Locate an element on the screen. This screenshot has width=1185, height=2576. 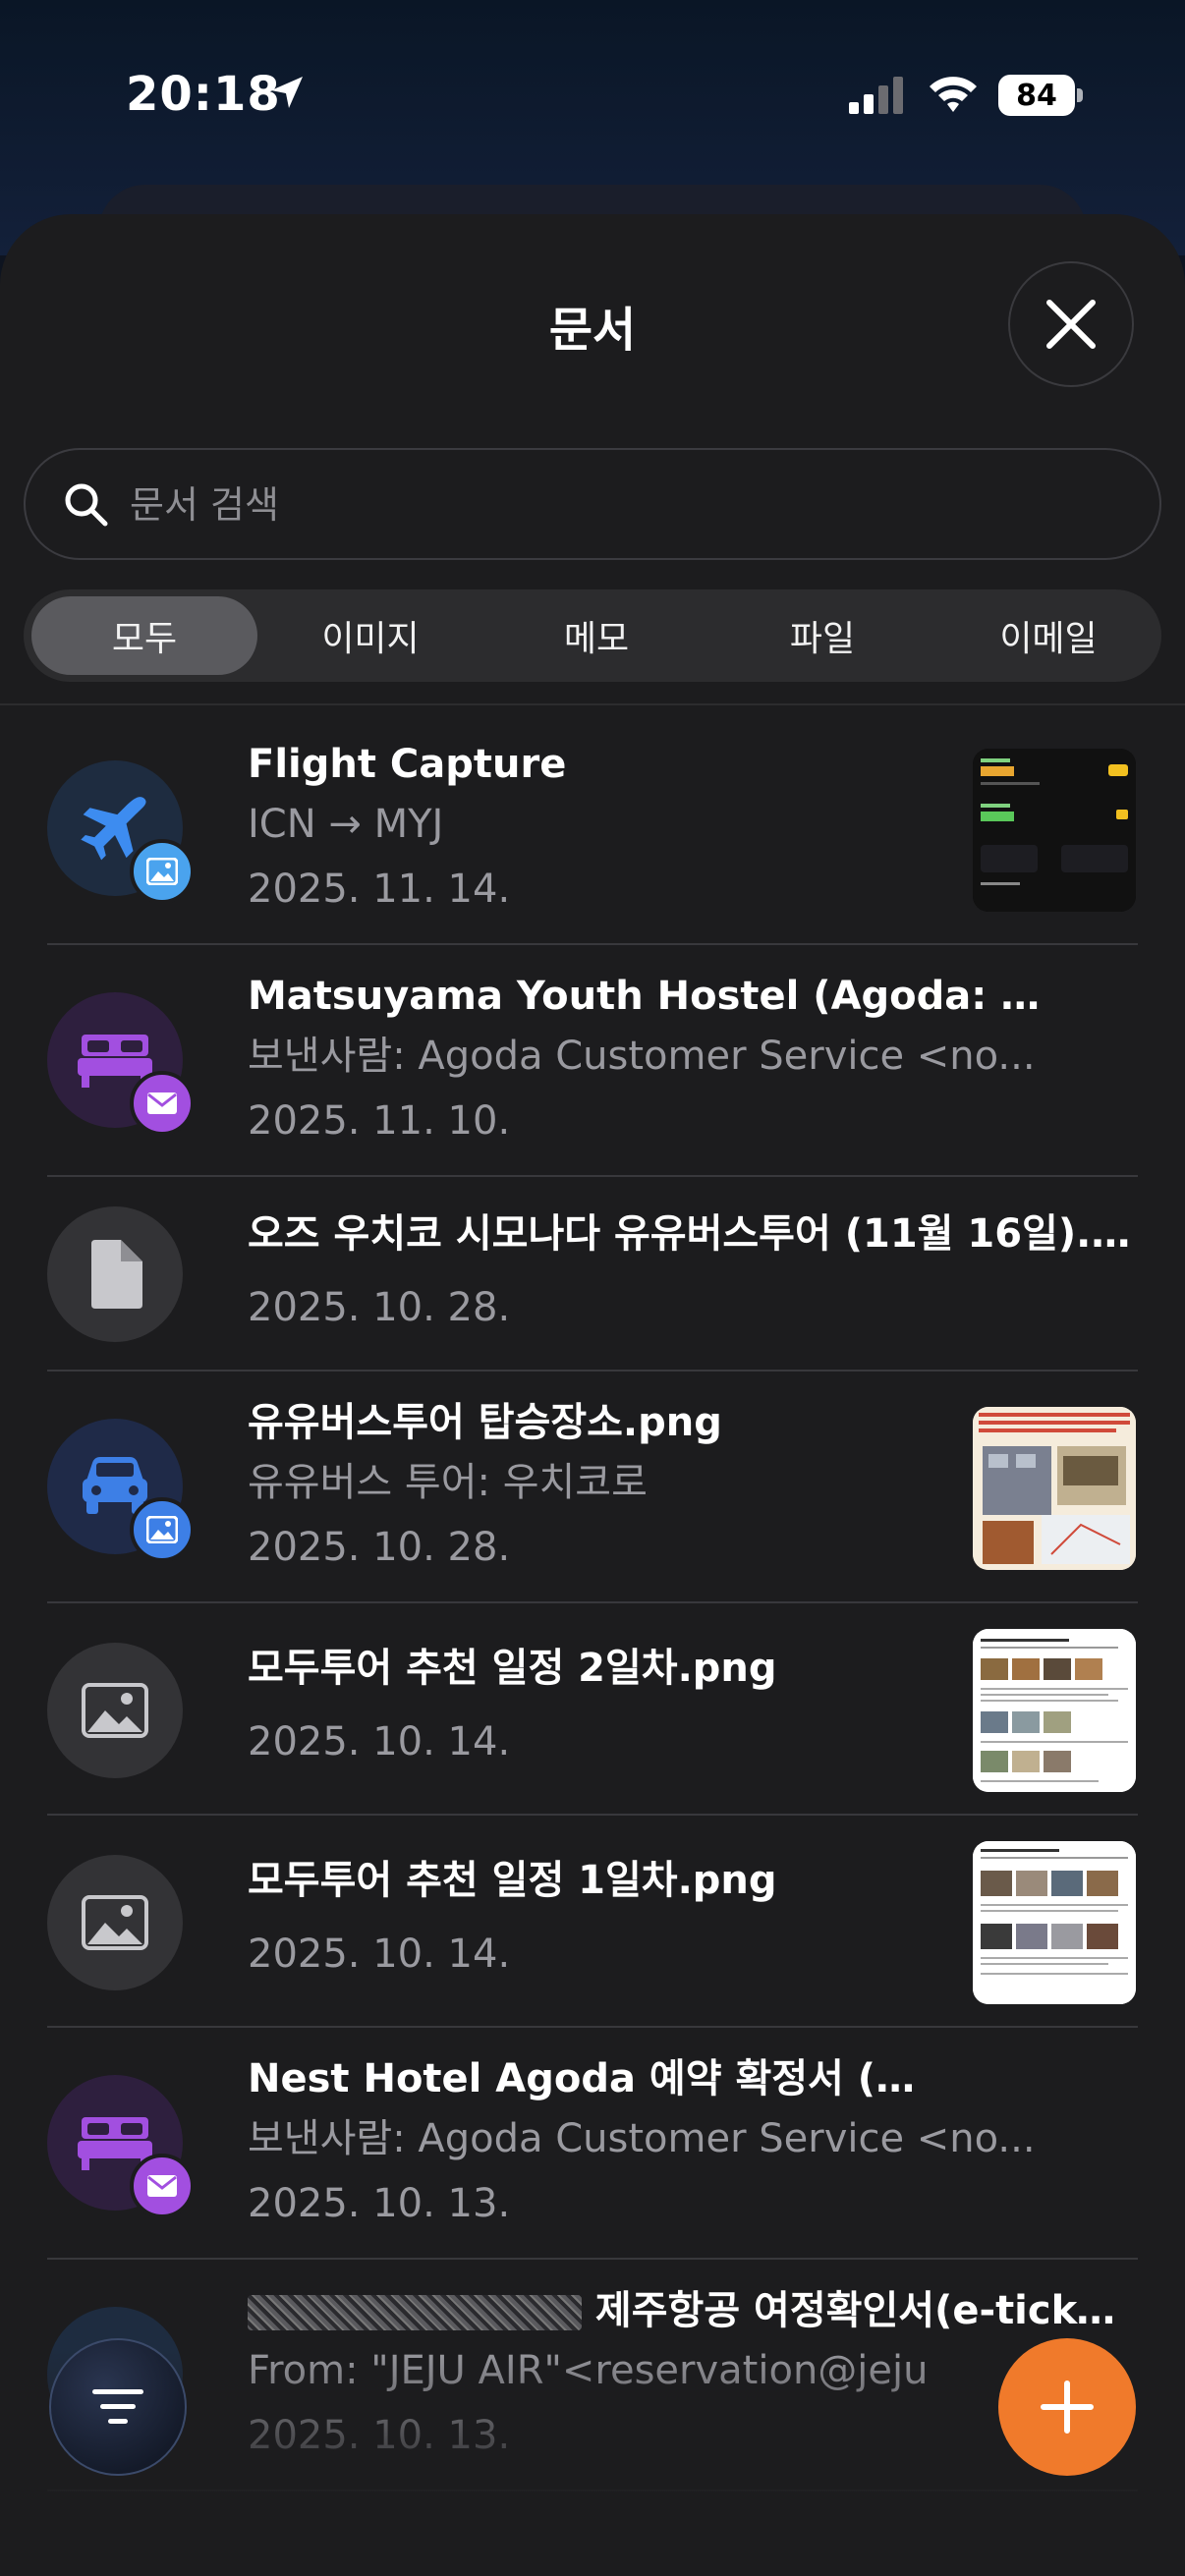
list-item-modetour-day1: 모두투어 추천 일정 1일차.png 2025. 10. 14. is located at coordinates (592, 1922).